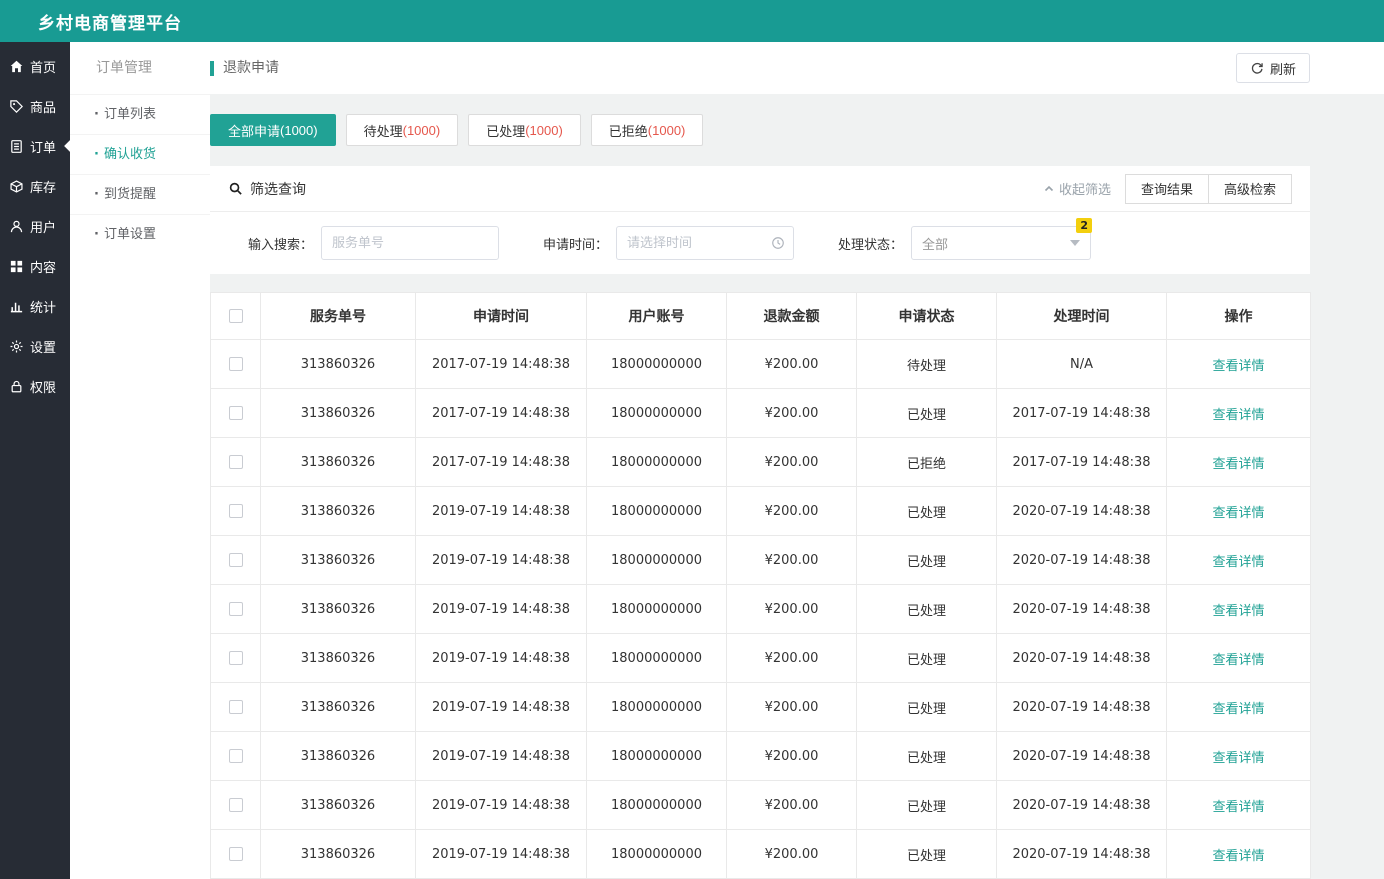 The height and width of the screenshot is (879, 1384). What do you see at coordinates (402, 130) in the screenshot?
I see `tab-pending: 待处理 (1000)` at bounding box center [402, 130].